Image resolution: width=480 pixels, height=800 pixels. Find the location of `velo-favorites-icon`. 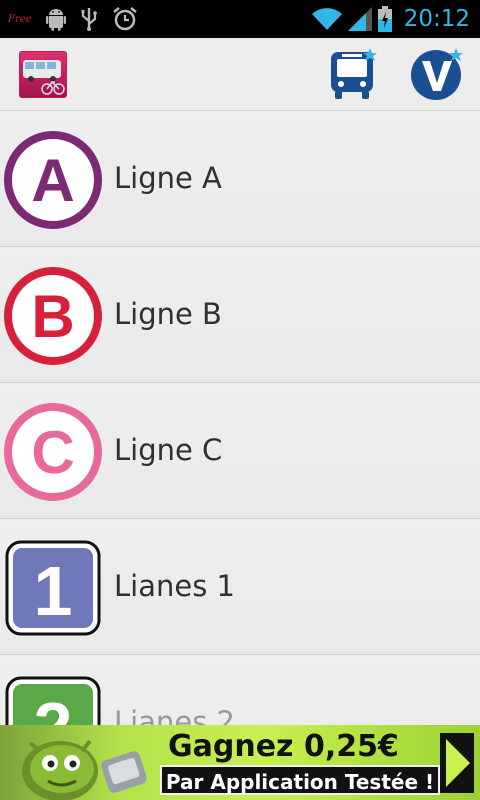

velo-favorites-icon is located at coordinates (437, 74).